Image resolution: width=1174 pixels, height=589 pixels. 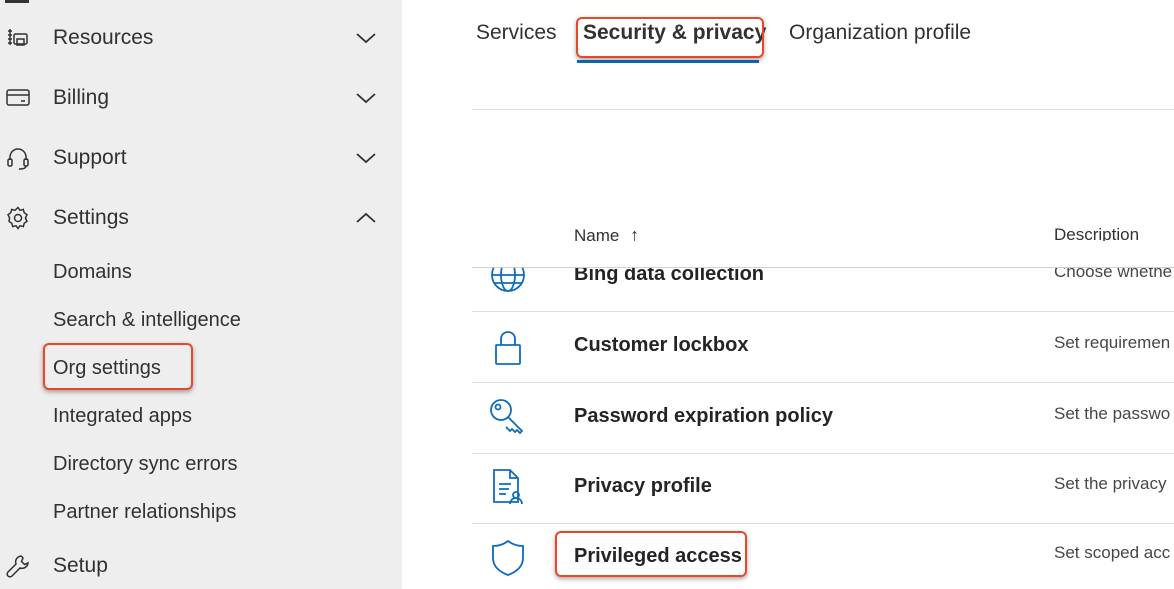 I want to click on sidebar-subitem-domains: Domains, so click(x=92, y=272).